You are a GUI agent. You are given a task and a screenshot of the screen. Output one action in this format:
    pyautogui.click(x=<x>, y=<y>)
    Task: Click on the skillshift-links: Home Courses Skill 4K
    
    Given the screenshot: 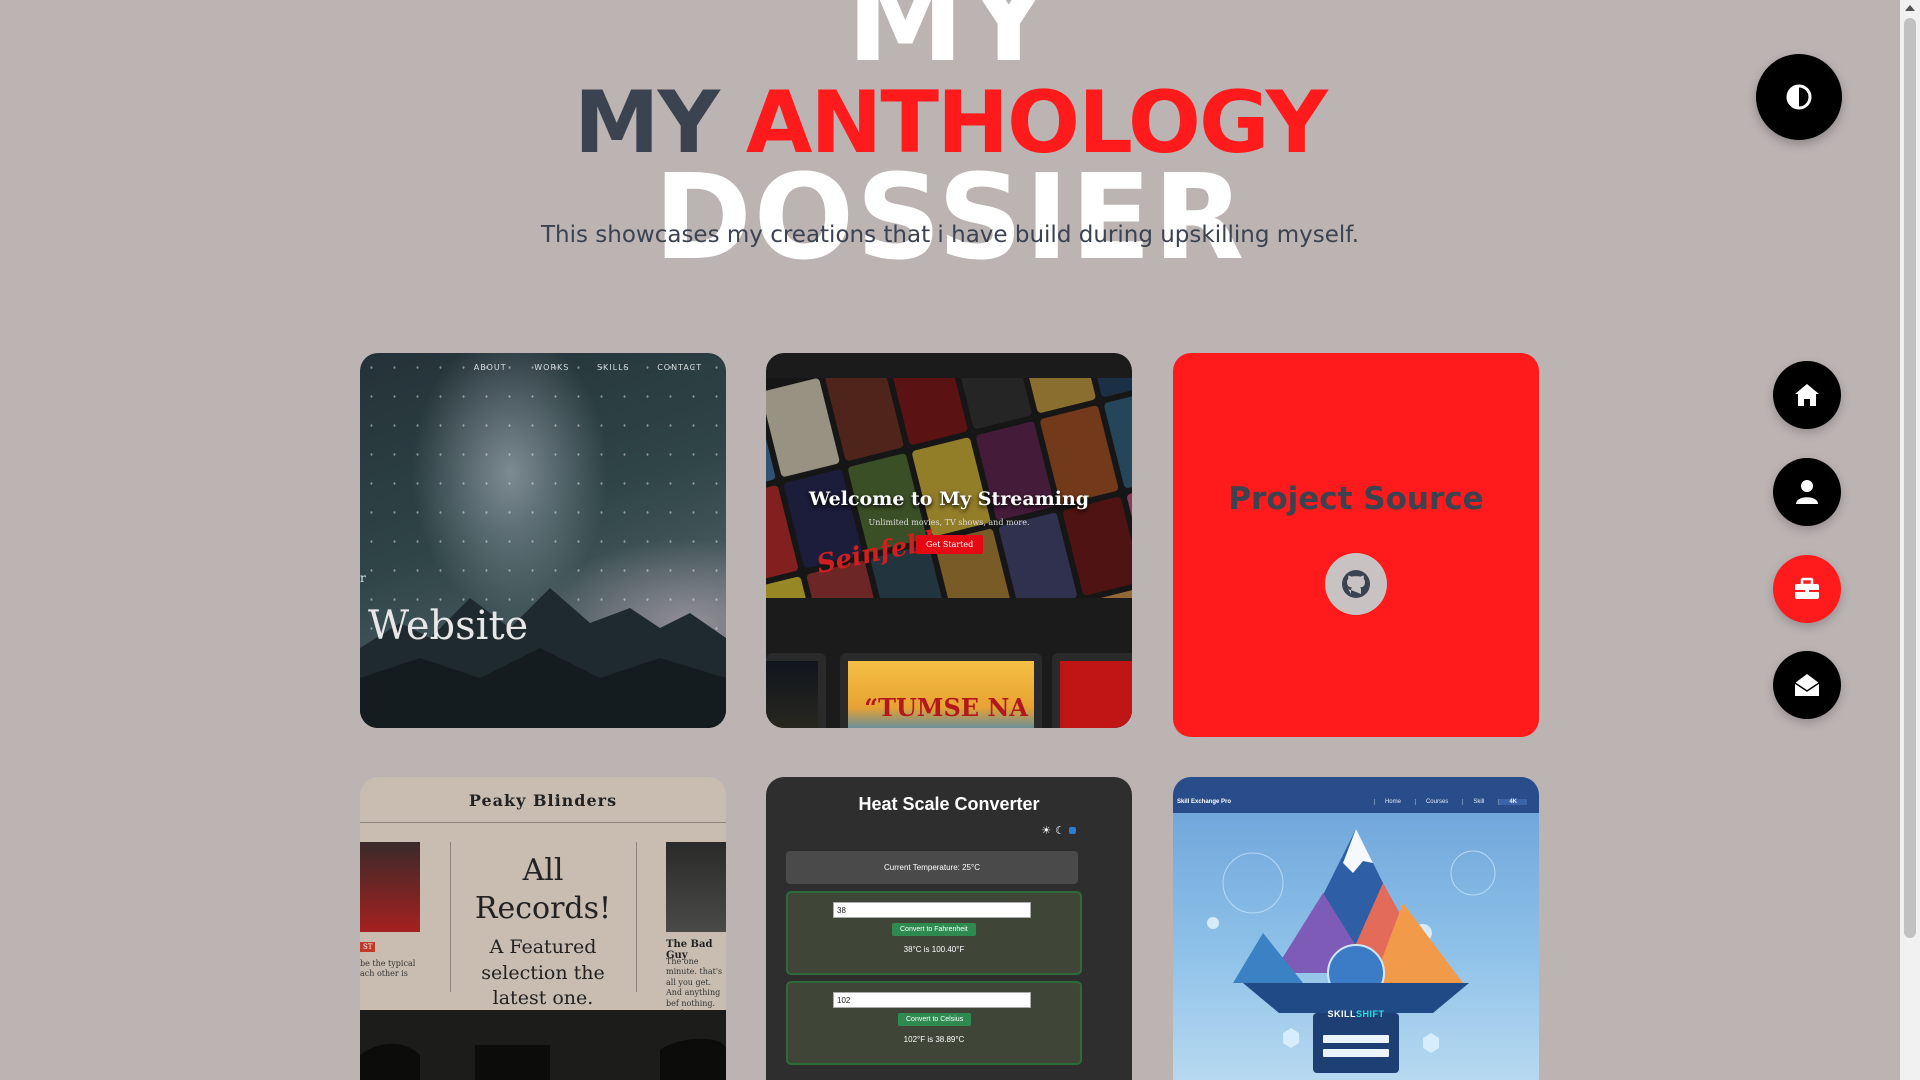 What is the action you would take?
    pyautogui.click(x=1450, y=802)
    